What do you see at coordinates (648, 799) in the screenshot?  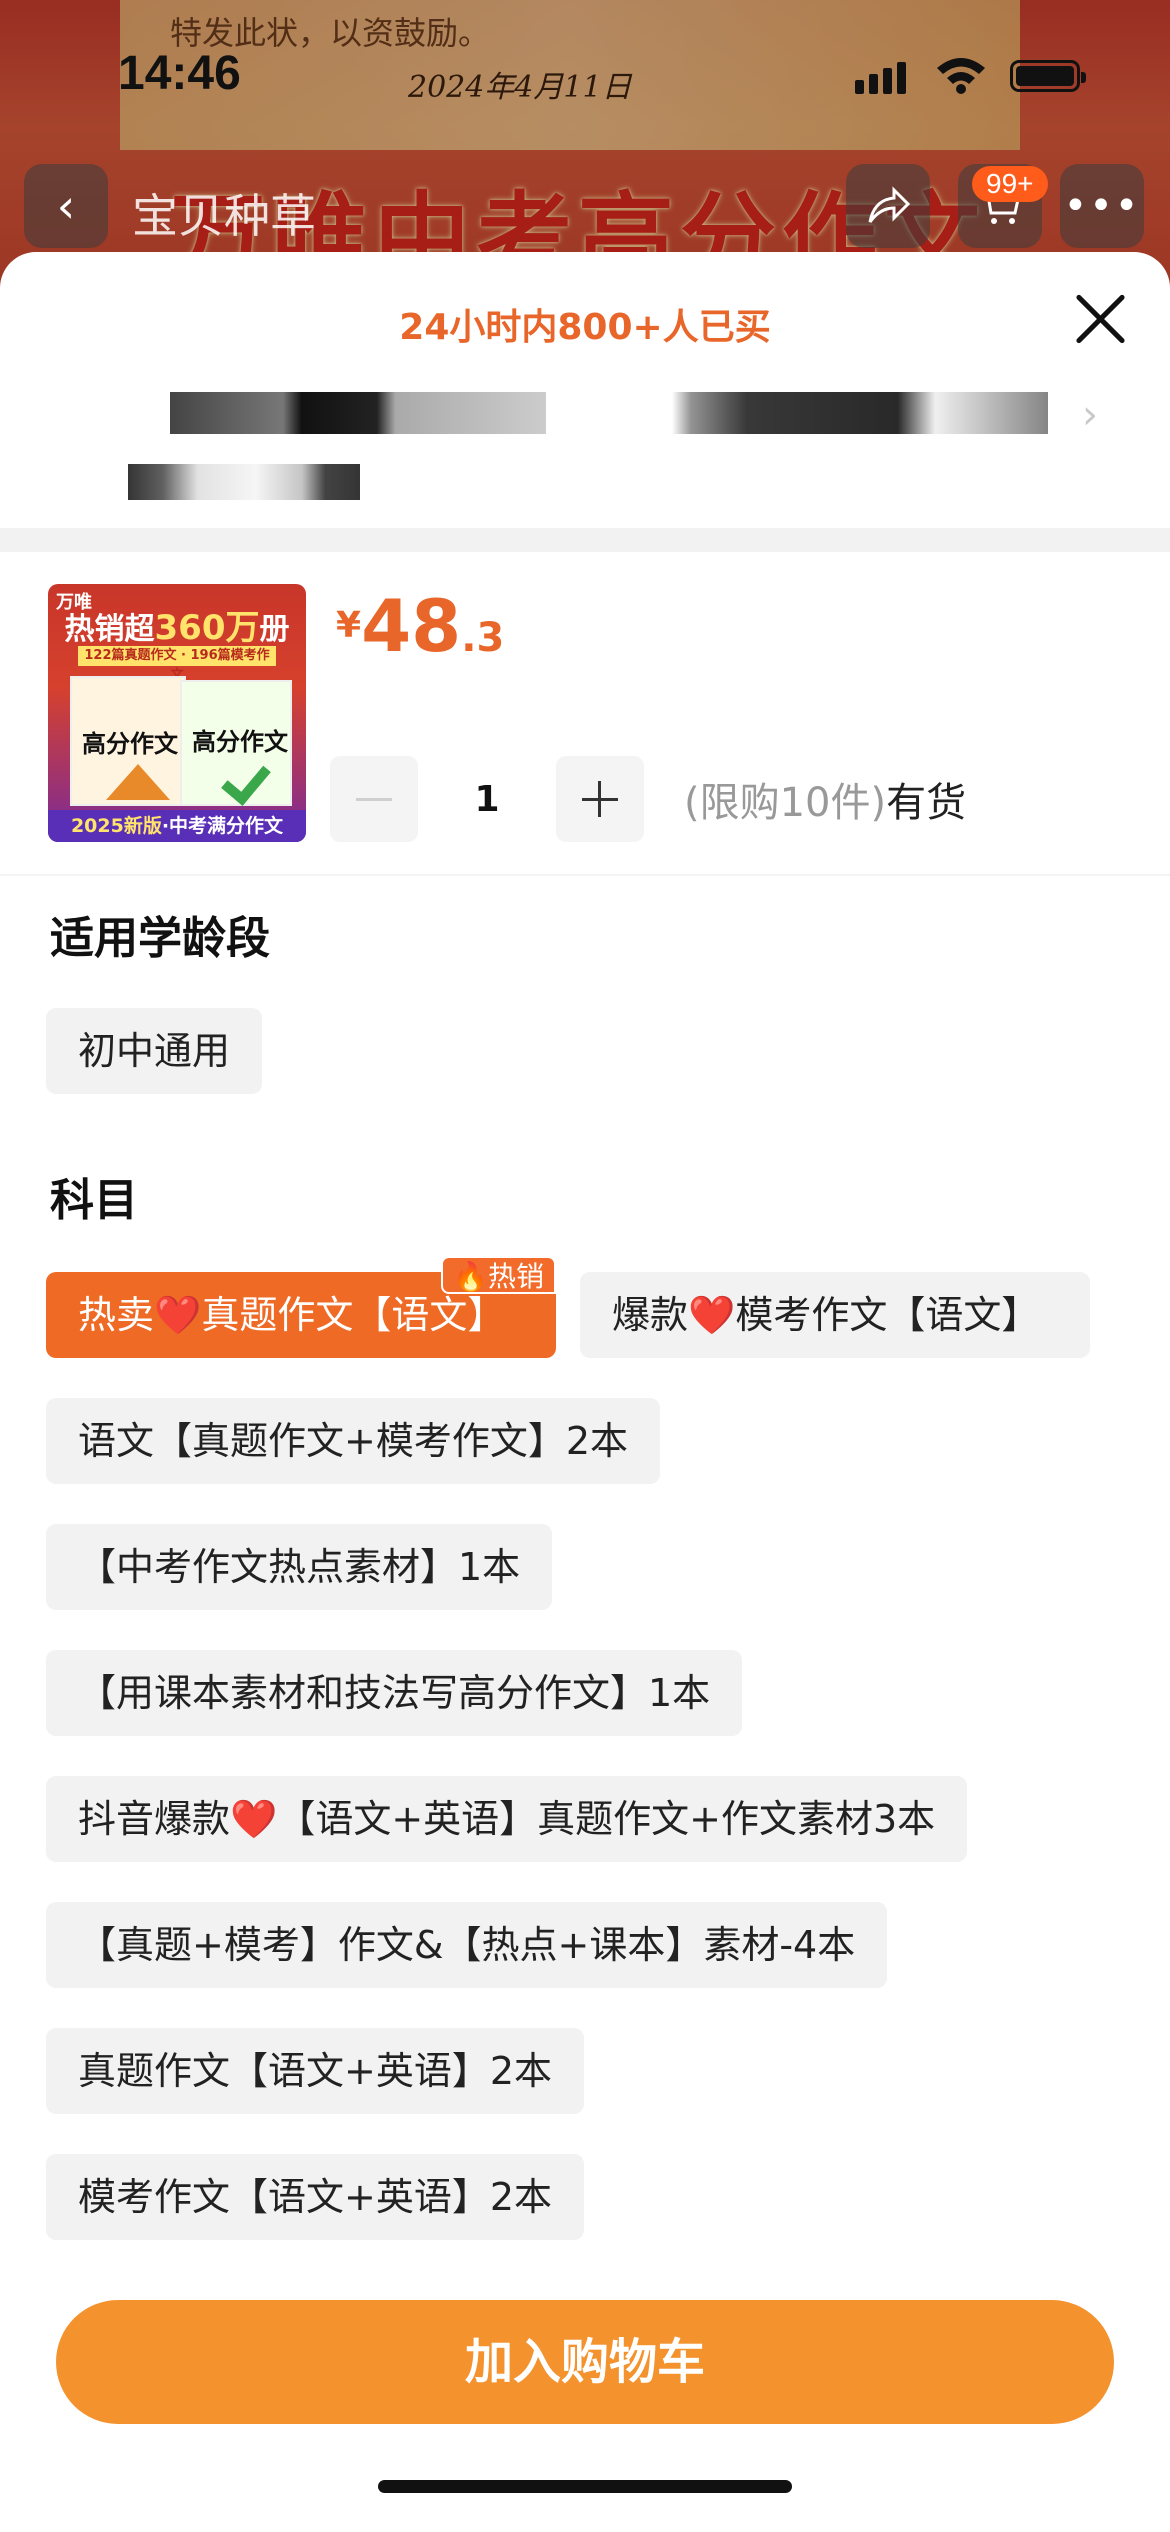 I see `quantity-stepper: 1 (限购10件) 有货` at bounding box center [648, 799].